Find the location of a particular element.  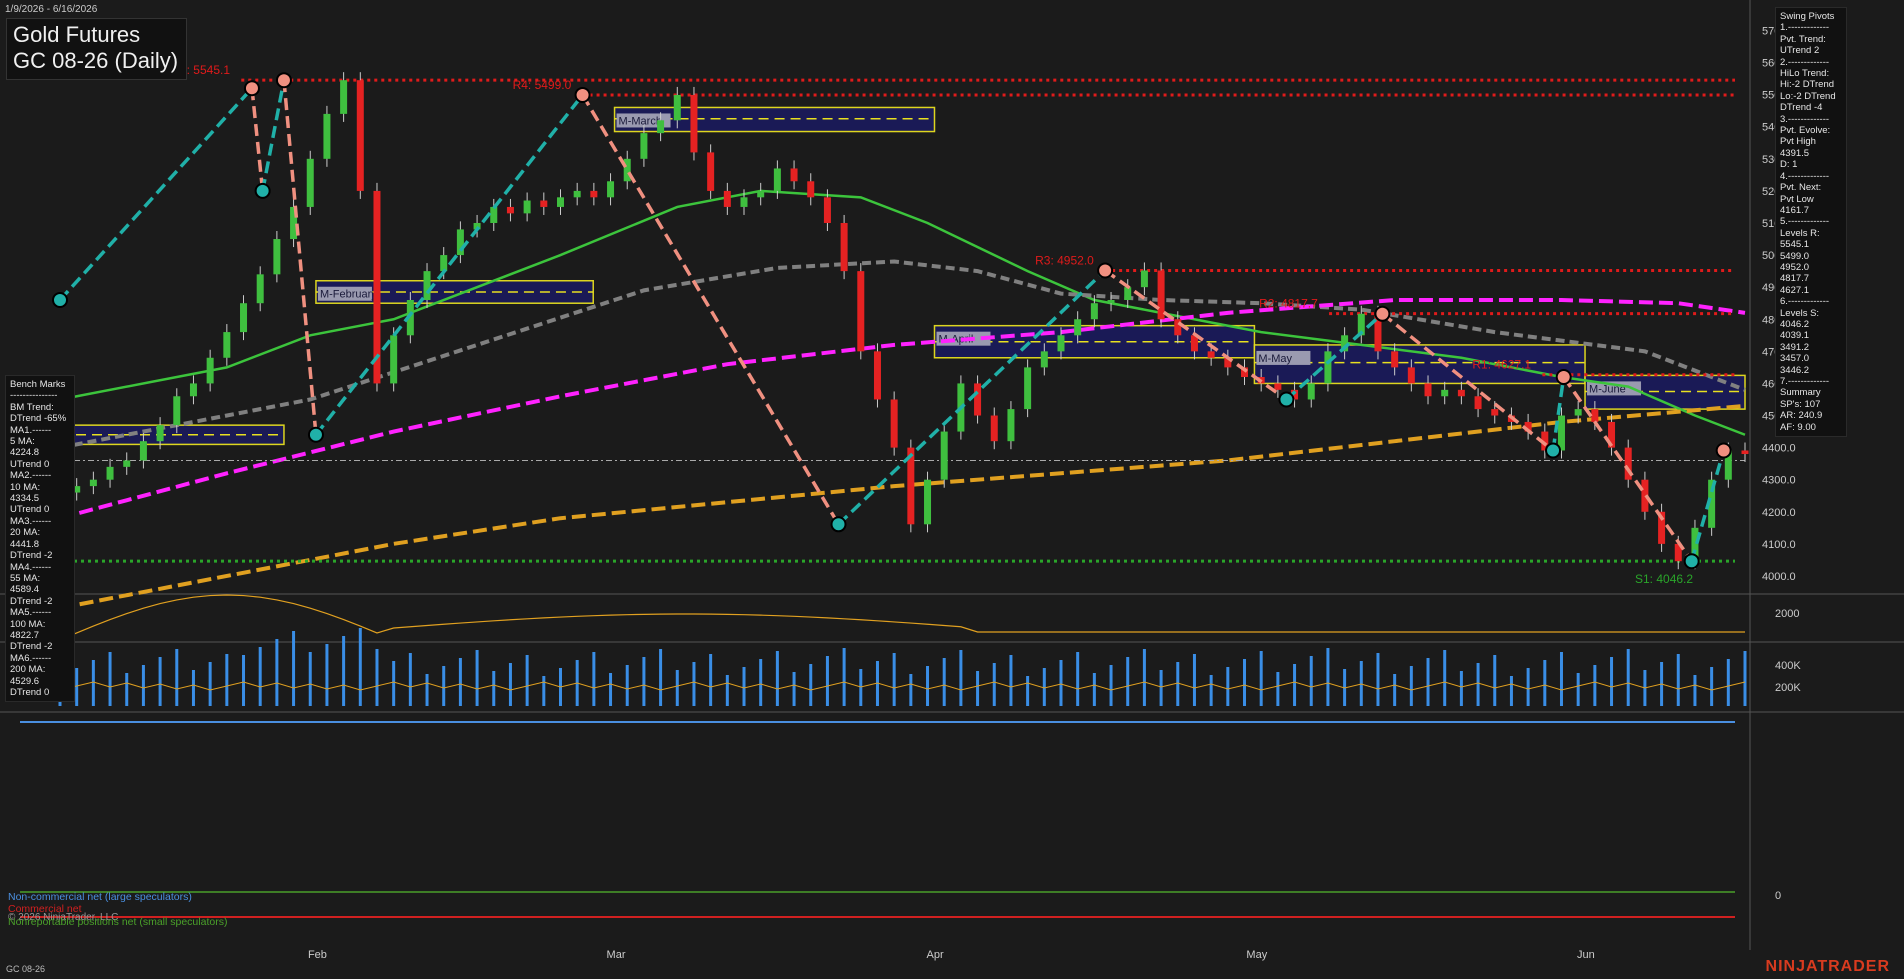

month-tick-label: Jun is located at coordinates (1586, 955).